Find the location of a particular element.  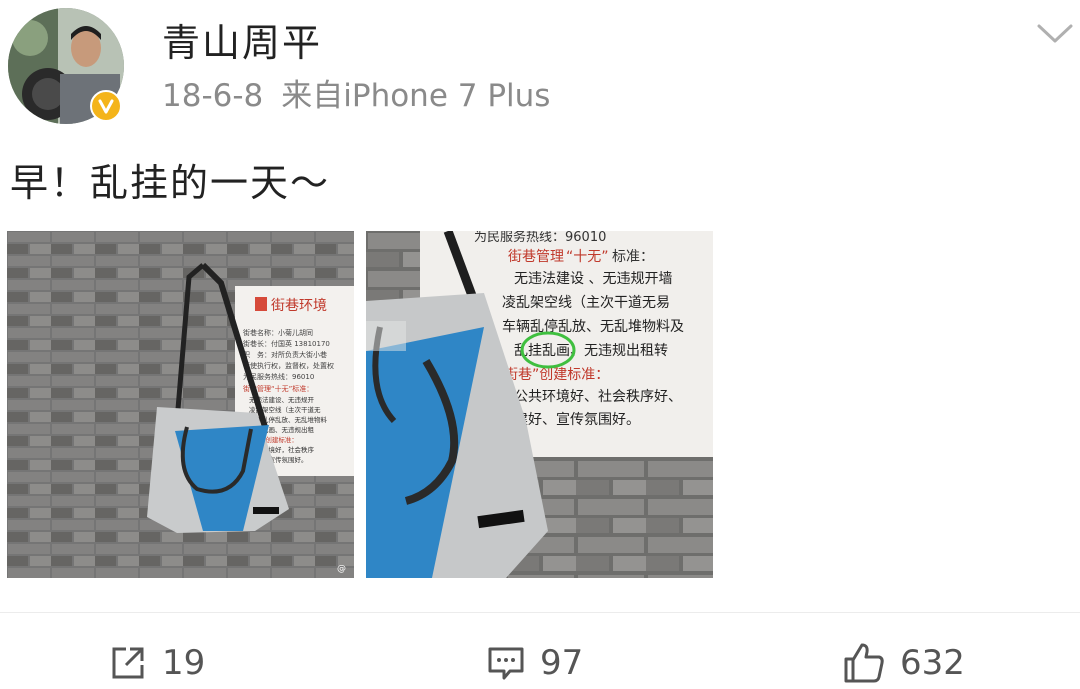

sign-line-2: 街巷长：付国英 13810170 is located at coordinates (286, 343).